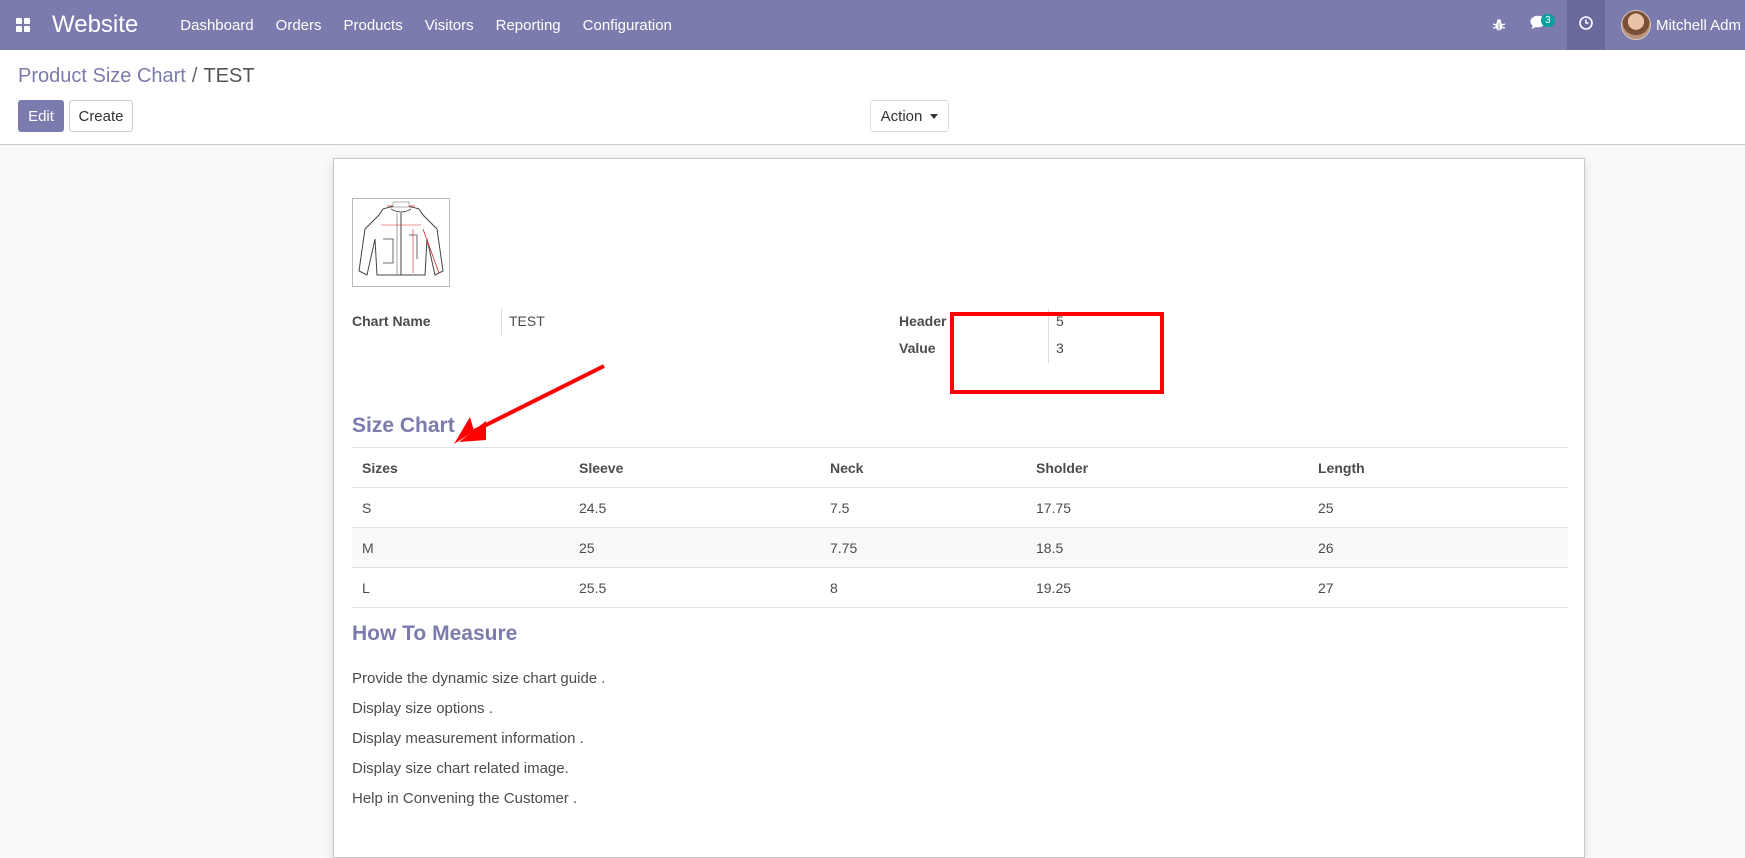 The height and width of the screenshot is (858, 1745). I want to click on edit-button: Edit, so click(41, 116).